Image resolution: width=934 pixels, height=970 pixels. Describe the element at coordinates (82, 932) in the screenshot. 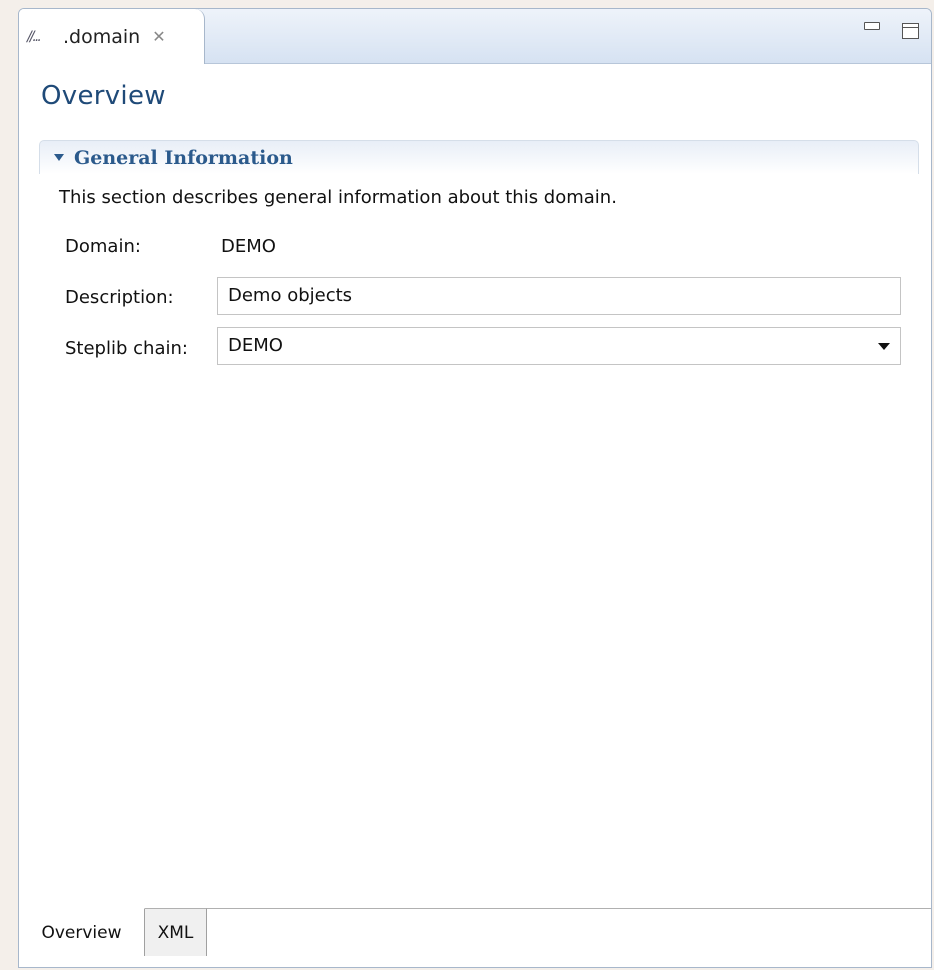

I see `tab-overview: Overview` at that location.